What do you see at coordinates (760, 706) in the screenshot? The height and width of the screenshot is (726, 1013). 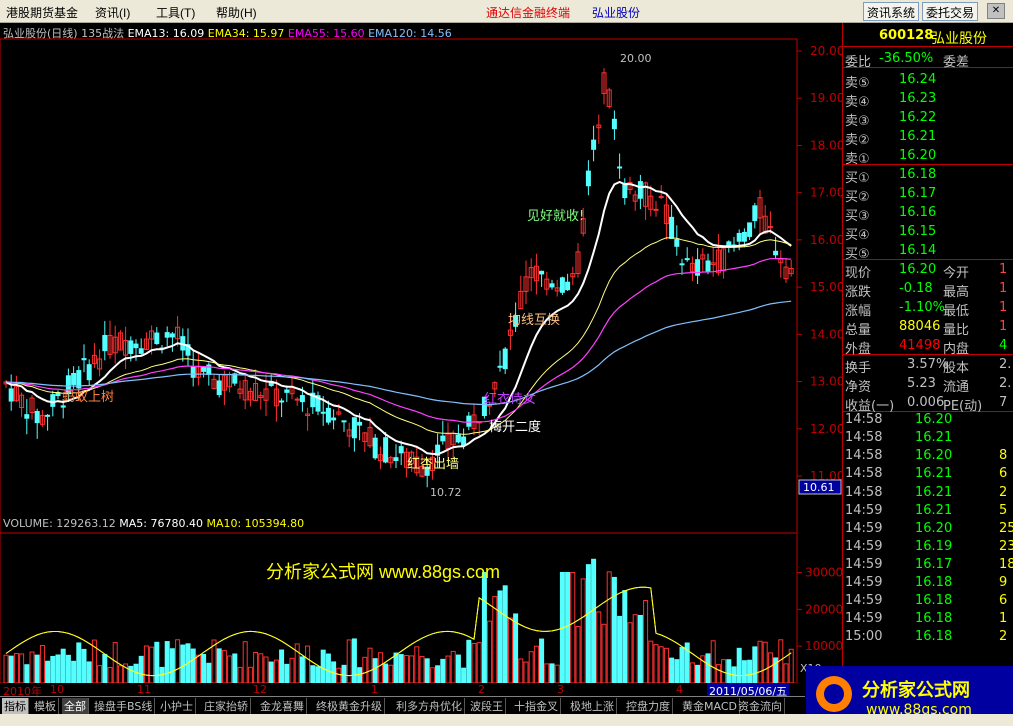 I see `tab-14: 资金流向` at bounding box center [760, 706].